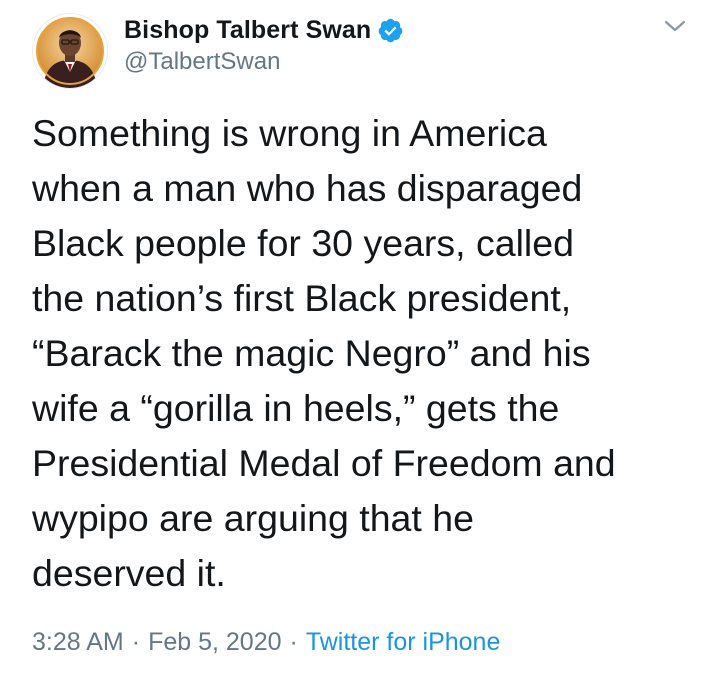 The height and width of the screenshot is (683, 720). What do you see at coordinates (675, 26) in the screenshot?
I see `chevron-down-icon` at bounding box center [675, 26].